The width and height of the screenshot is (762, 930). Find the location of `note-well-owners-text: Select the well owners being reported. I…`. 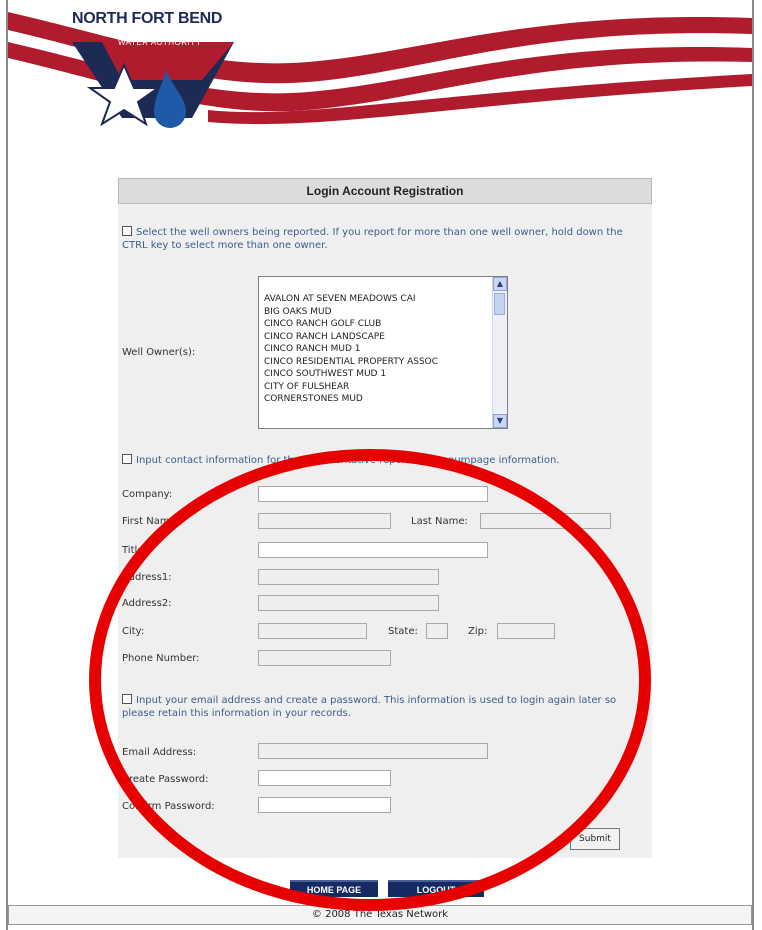

note-well-owners-text: Select the well owners being reported. I… is located at coordinates (372, 239).